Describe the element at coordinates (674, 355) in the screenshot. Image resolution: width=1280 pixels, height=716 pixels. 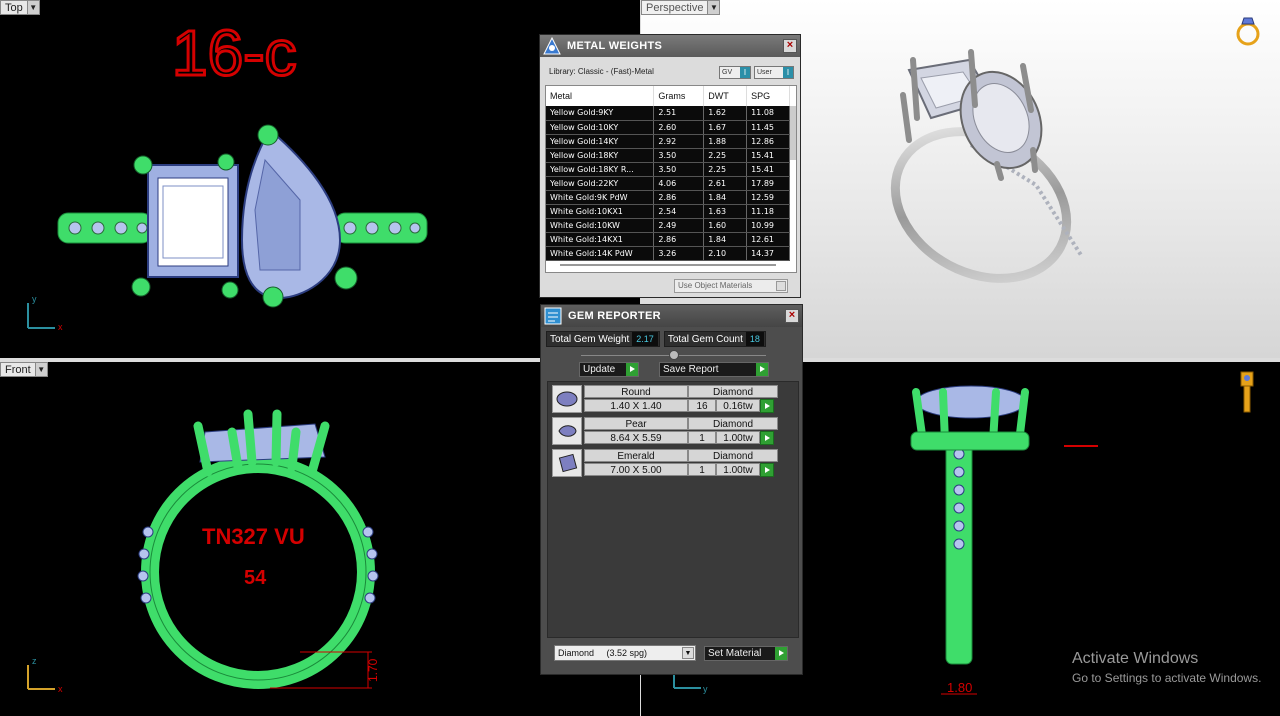
I see `collapse-handle` at that location.